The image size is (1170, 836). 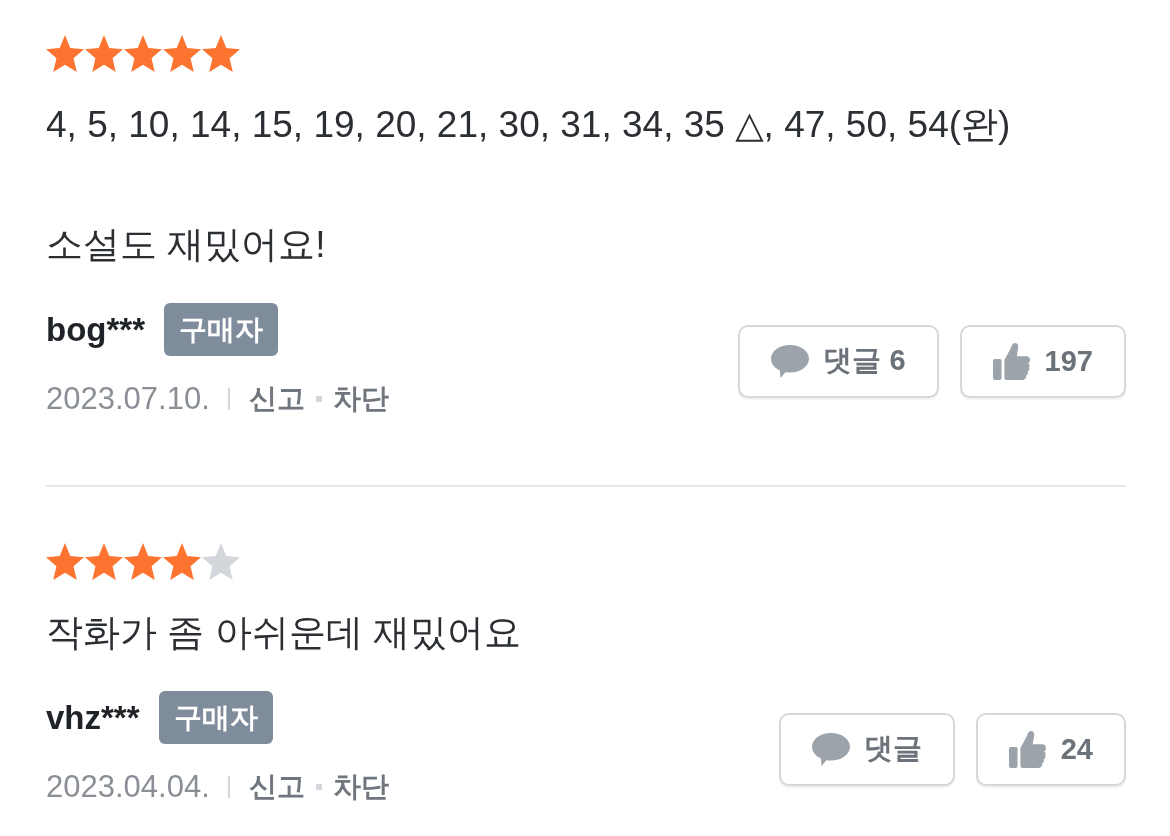 What do you see at coordinates (93, 717) in the screenshot?
I see `username: vhz***` at bounding box center [93, 717].